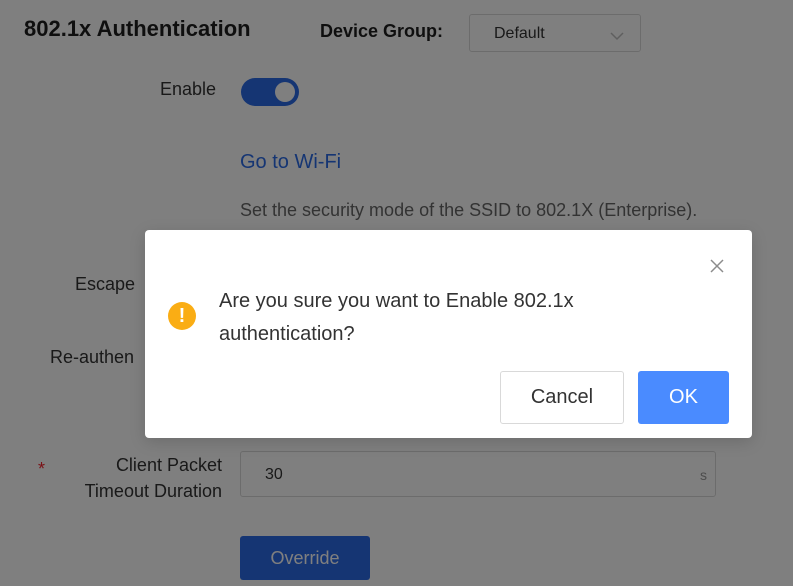 This screenshot has width=793, height=586. I want to click on confirm-message-line1: Are you sure you want to Enable 802.1x, so click(396, 301).